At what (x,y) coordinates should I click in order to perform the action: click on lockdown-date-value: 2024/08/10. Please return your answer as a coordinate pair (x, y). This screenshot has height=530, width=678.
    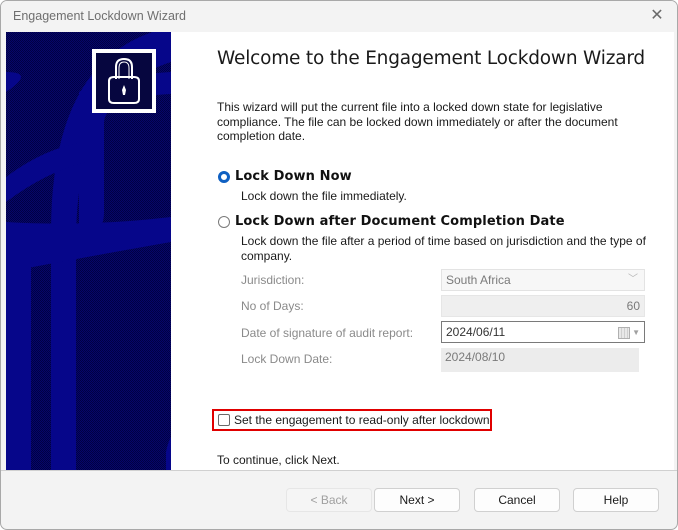
    Looking at the image, I should click on (540, 360).